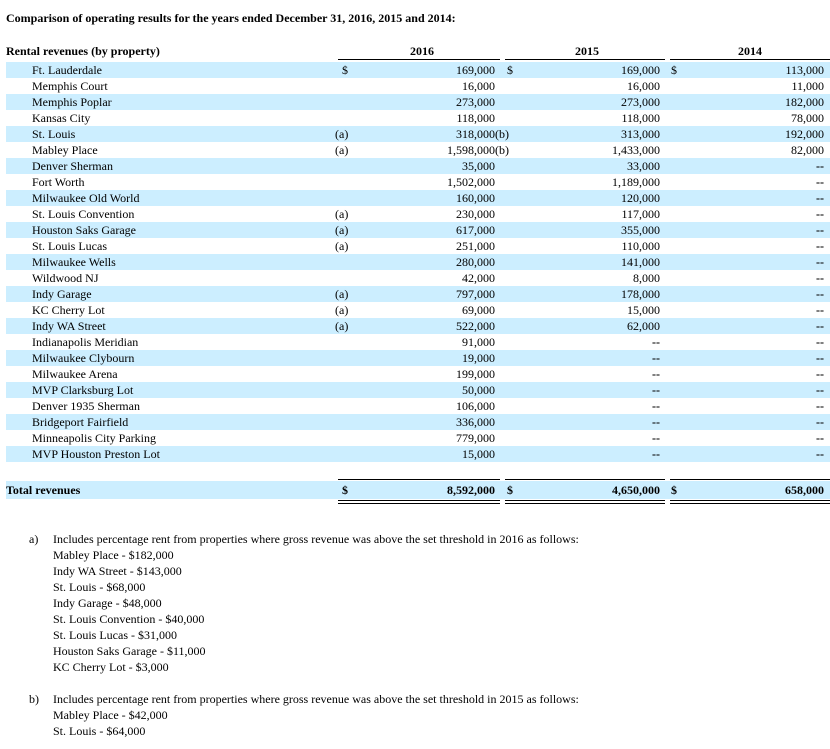 The image size is (830, 749). Describe the element at coordinates (640, 198) in the screenshot. I see `value-2015: 120,000` at that location.